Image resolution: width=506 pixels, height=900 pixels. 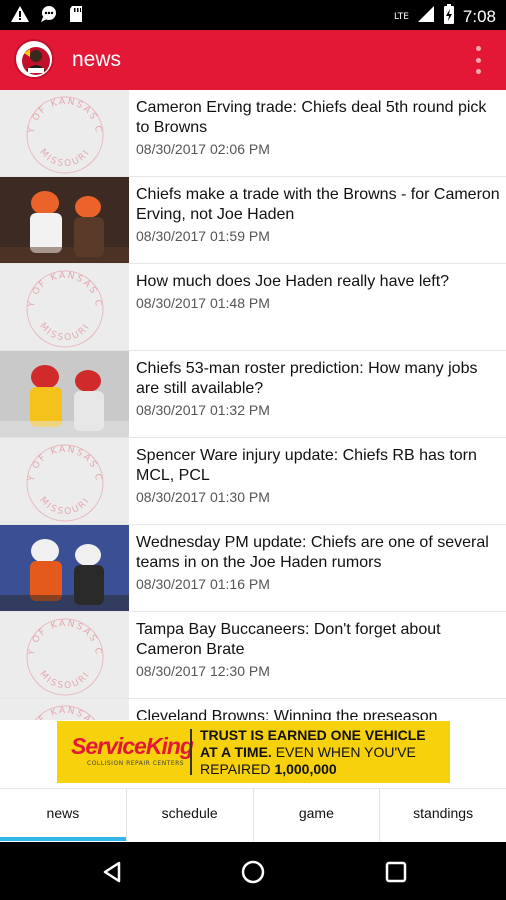 What do you see at coordinates (63, 815) in the screenshot?
I see `tab-news: news` at bounding box center [63, 815].